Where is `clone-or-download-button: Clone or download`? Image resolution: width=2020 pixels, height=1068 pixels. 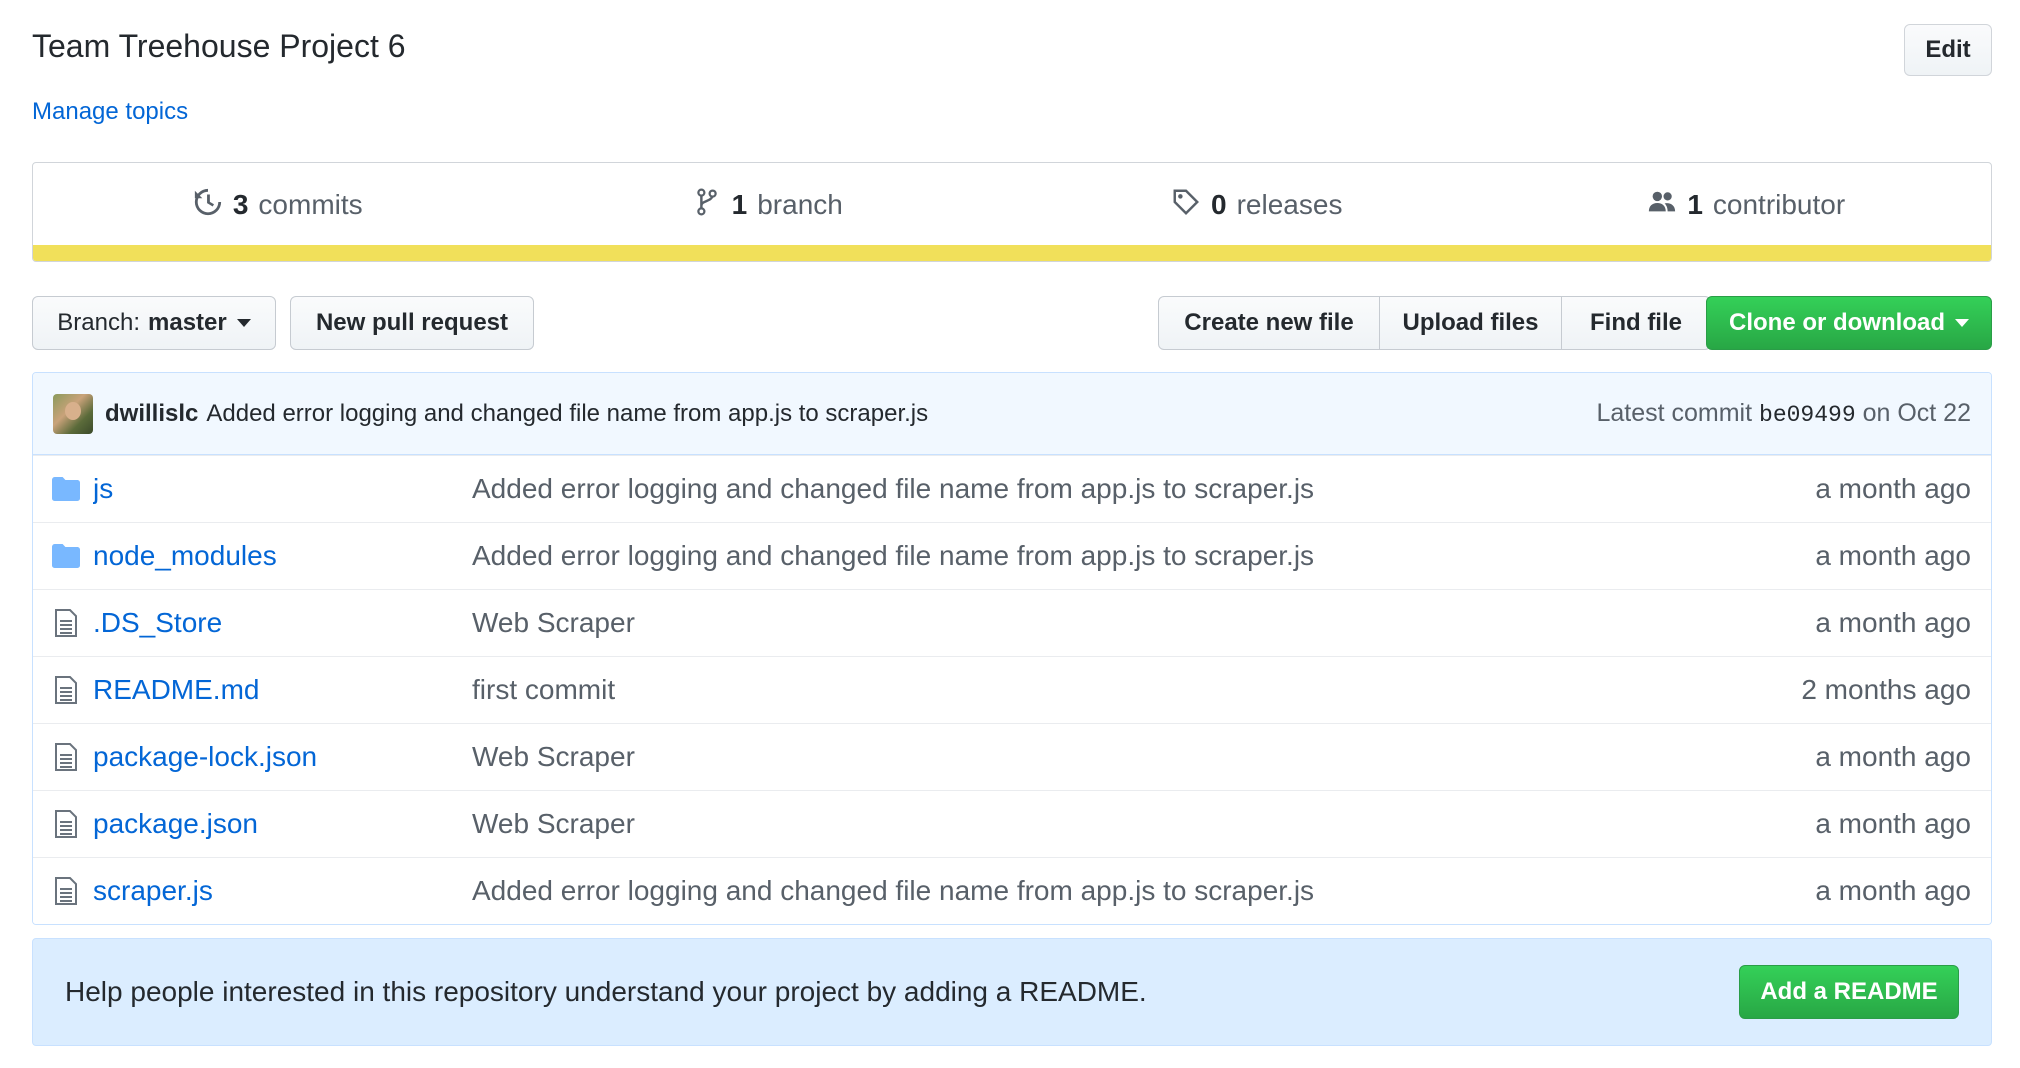 clone-or-download-button: Clone or download is located at coordinates (1849, 323).